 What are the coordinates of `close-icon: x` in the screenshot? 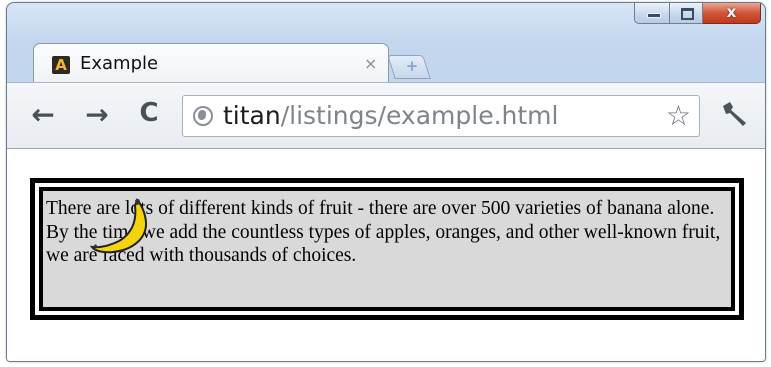 It's located at (731, 12).